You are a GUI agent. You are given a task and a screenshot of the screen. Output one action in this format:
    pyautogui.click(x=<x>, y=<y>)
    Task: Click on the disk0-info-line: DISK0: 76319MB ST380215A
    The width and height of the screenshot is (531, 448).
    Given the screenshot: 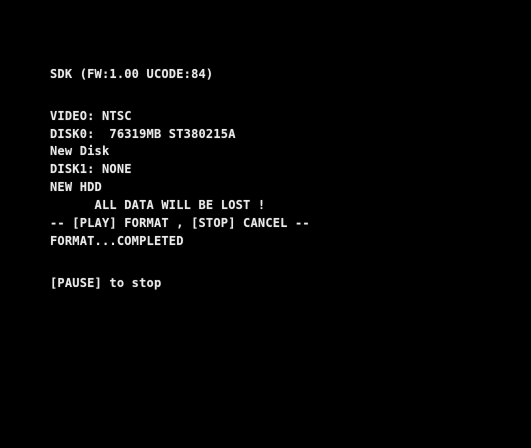 What is the action you would take?
    pyautogui.click(x=143, y=134)
    